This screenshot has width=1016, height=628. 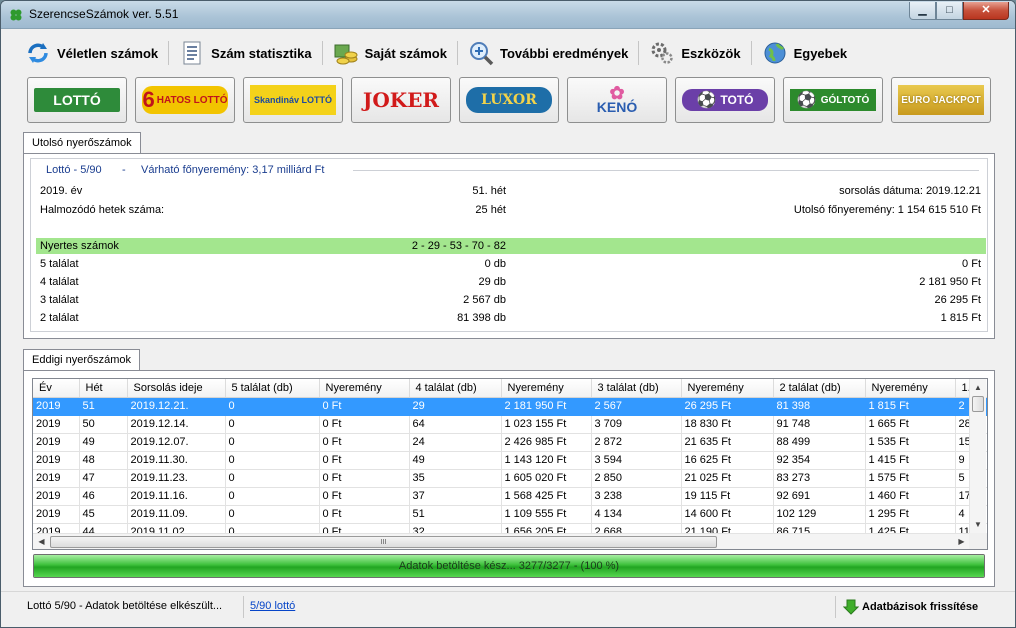 I want to click on table-cell: 2019.12.14., so click(x=176, y=424).